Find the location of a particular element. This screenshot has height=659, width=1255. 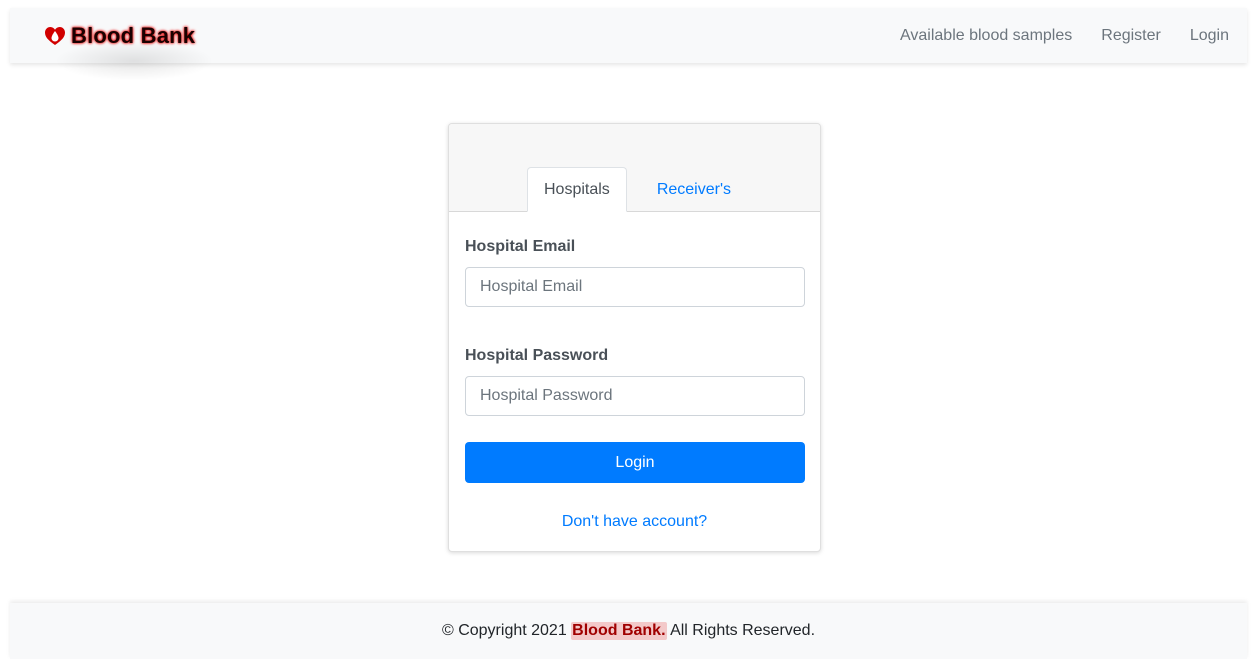

password-group: Hospital Password is located at coordinates (635, 381).